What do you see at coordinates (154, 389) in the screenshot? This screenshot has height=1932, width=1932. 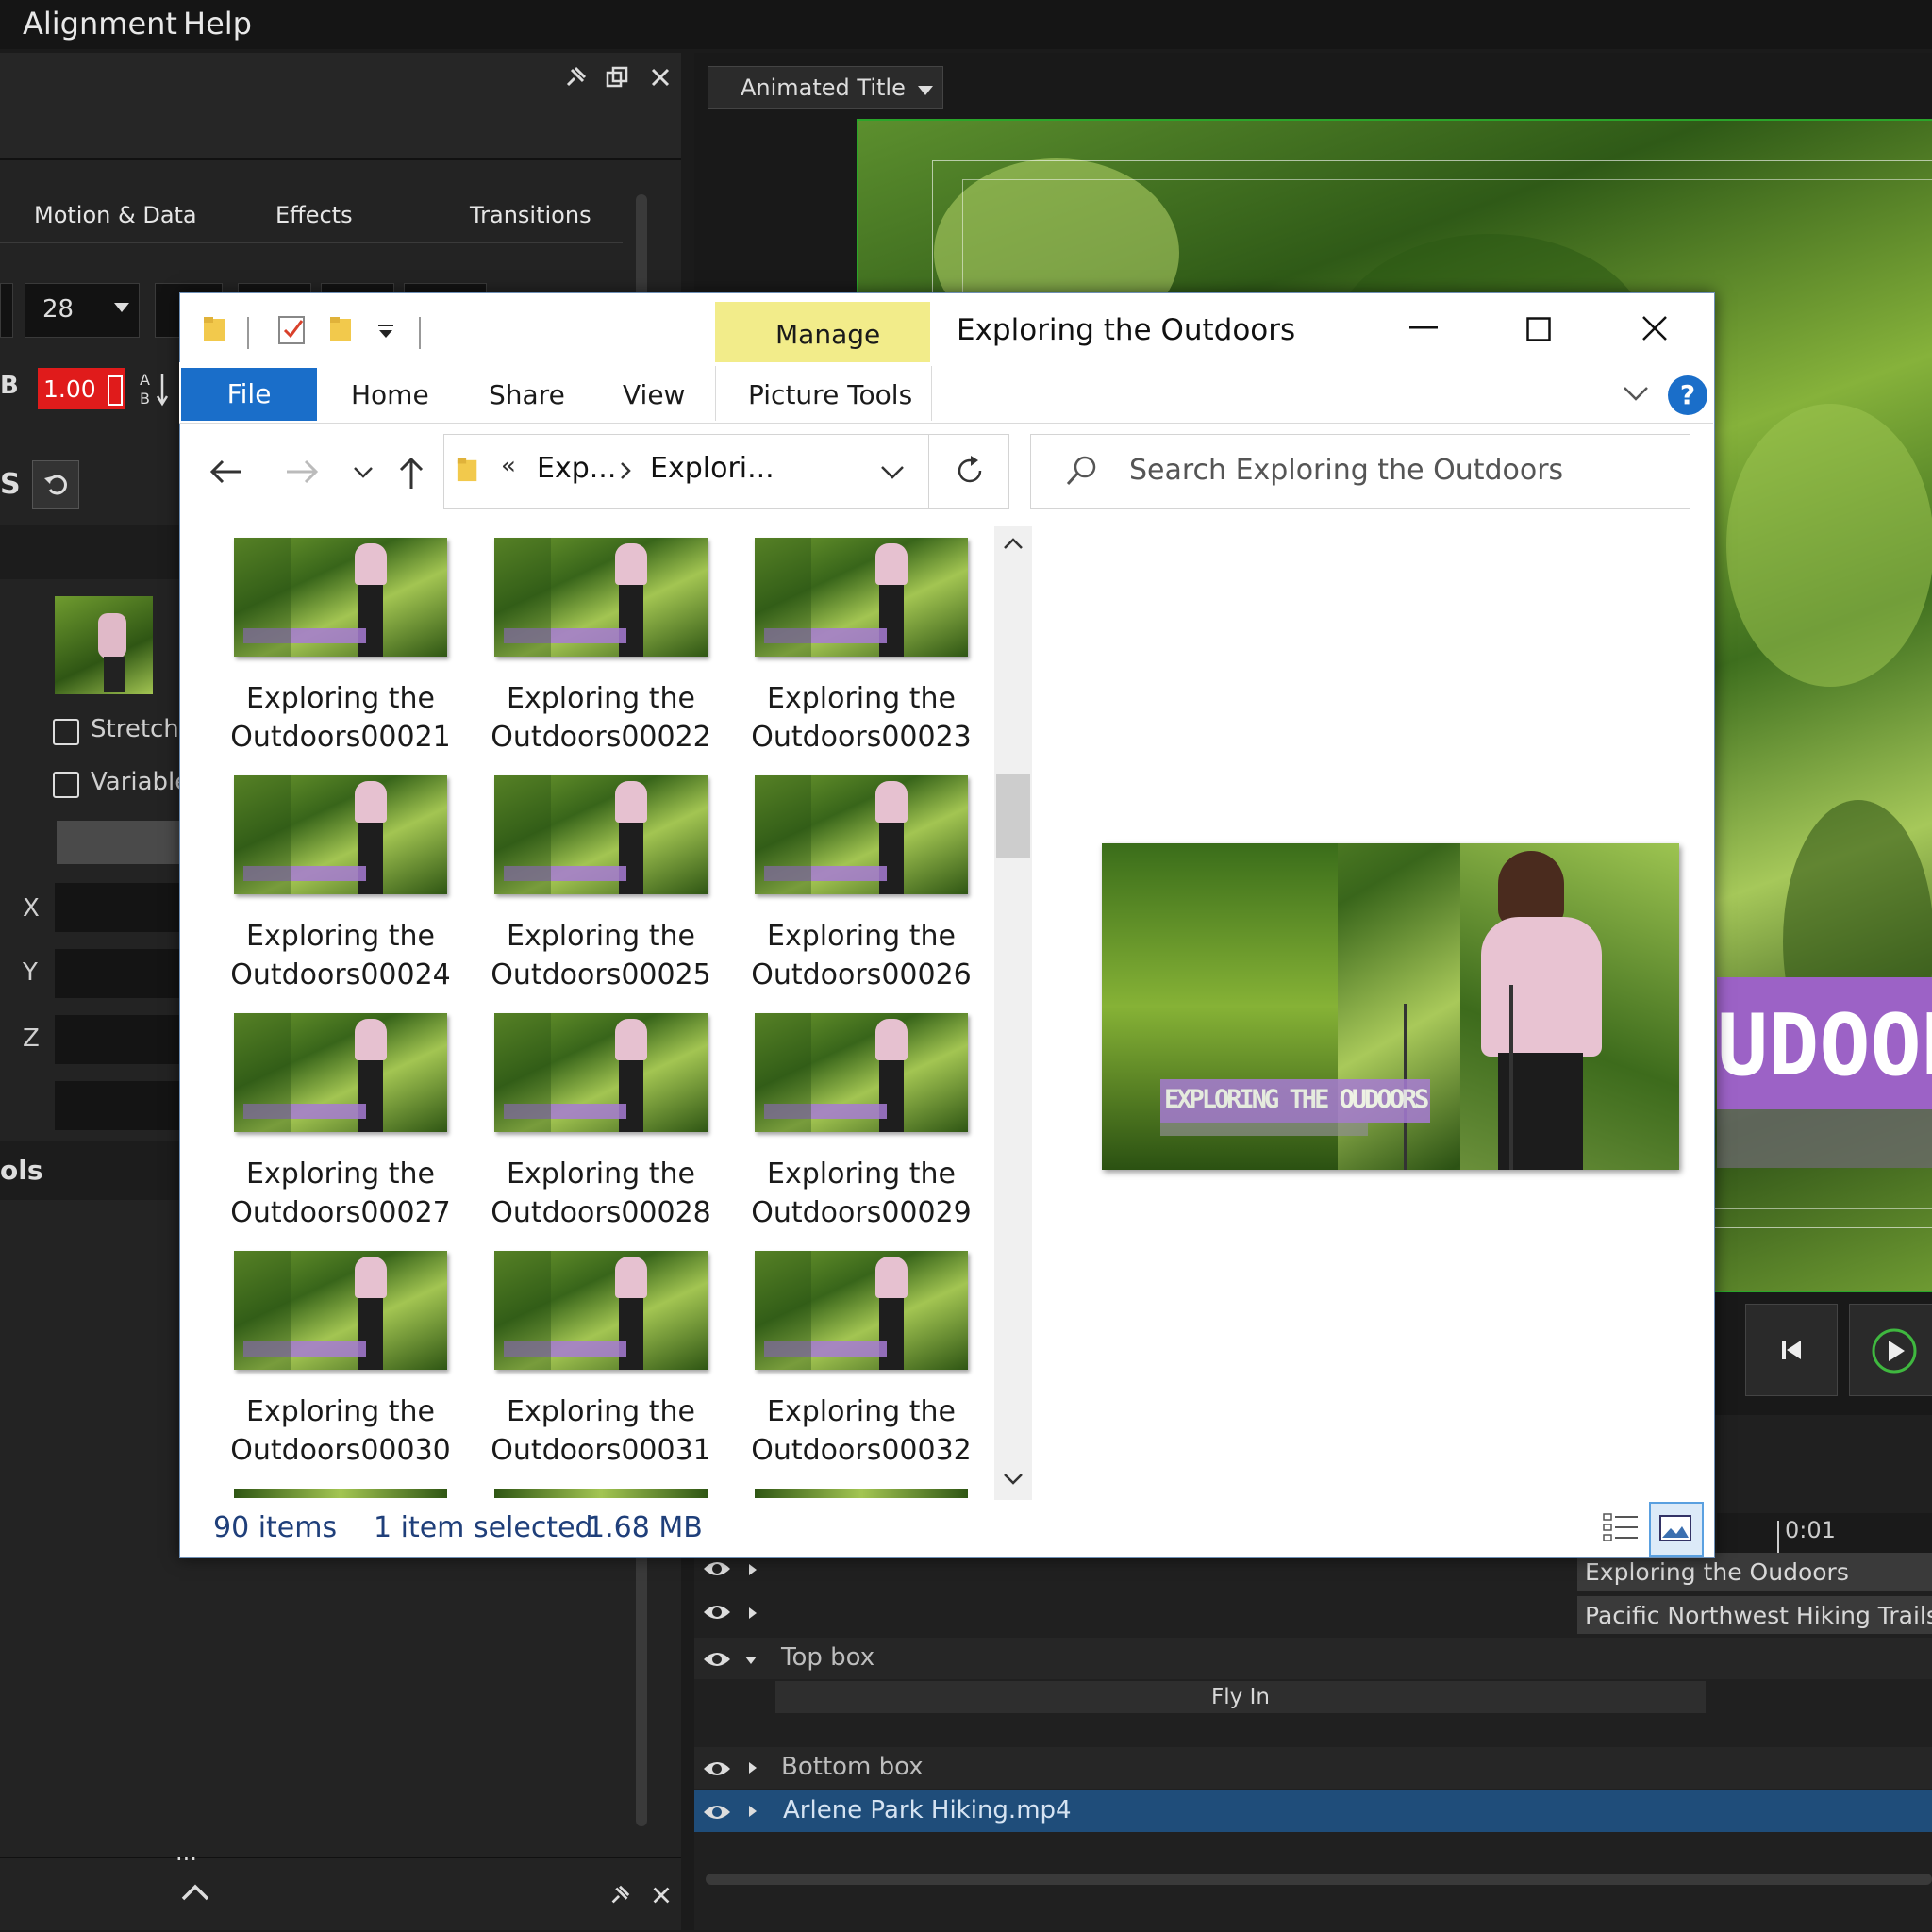 I see `sort-az-icon: AB` at bounding box center [154, 389].